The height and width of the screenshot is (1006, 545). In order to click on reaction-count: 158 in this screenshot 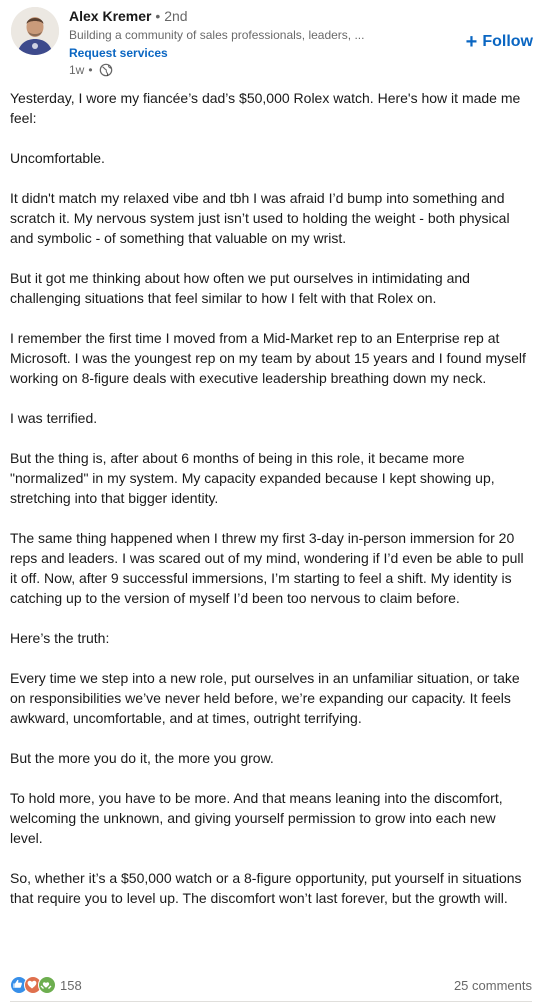, I will do `click(71, 985)`.